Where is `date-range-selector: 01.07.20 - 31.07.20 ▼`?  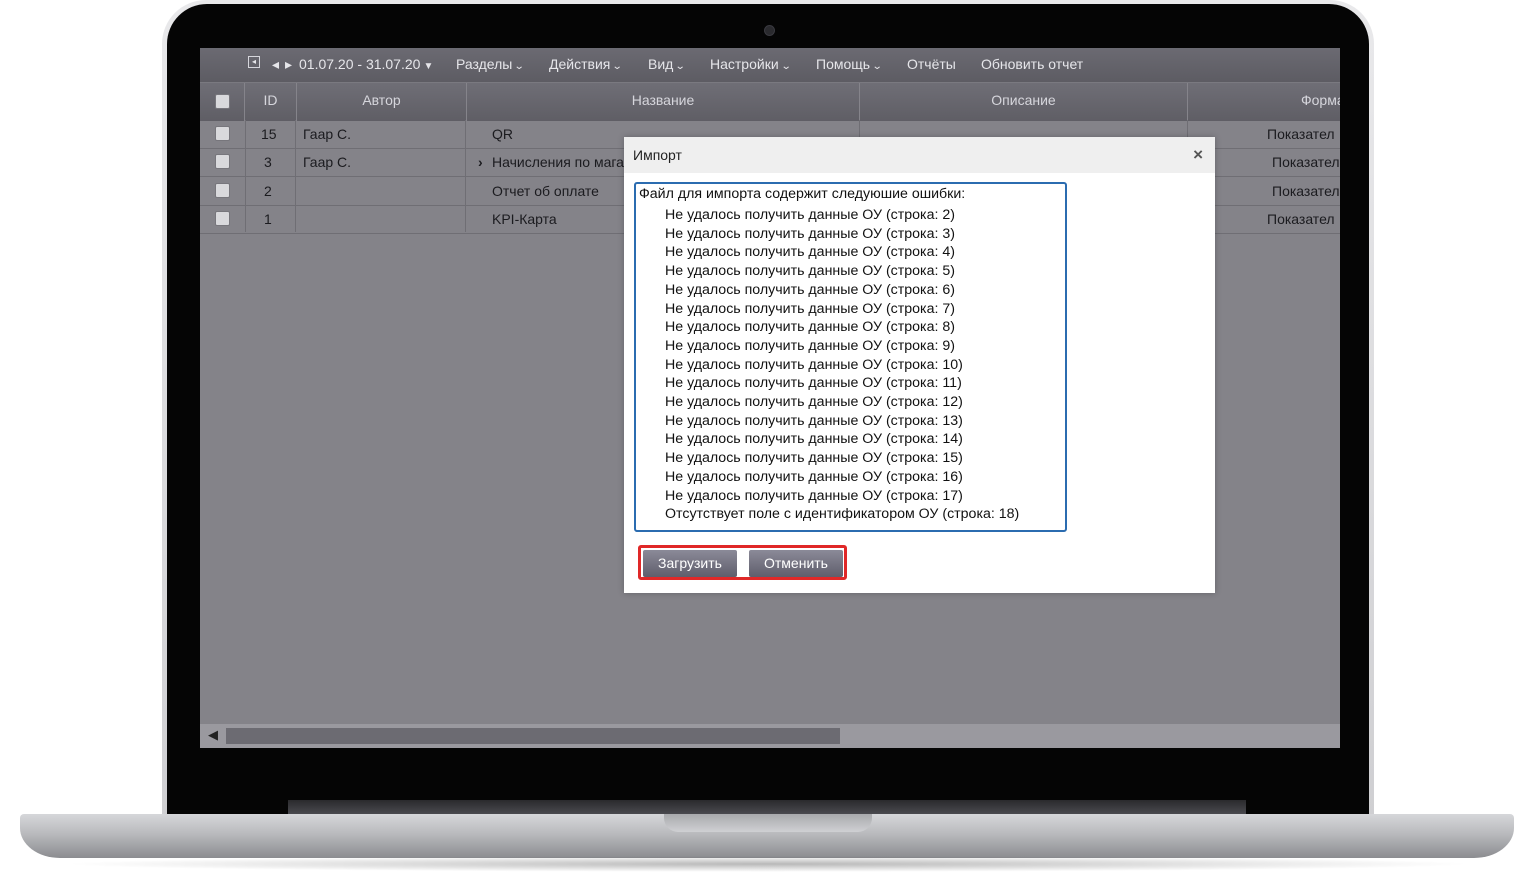 date-range-selector: 01.07.20 - 31.07.20 ▼ is located at coordinates (366, 64).